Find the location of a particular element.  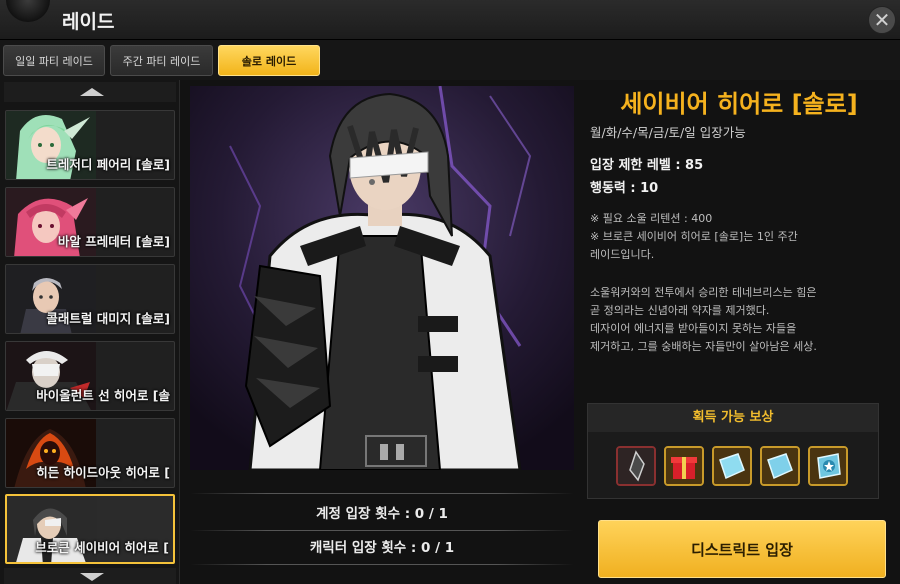

note-line: ※ 필요 소울 리텐션 : 400 is located at coordinates (651, 218).